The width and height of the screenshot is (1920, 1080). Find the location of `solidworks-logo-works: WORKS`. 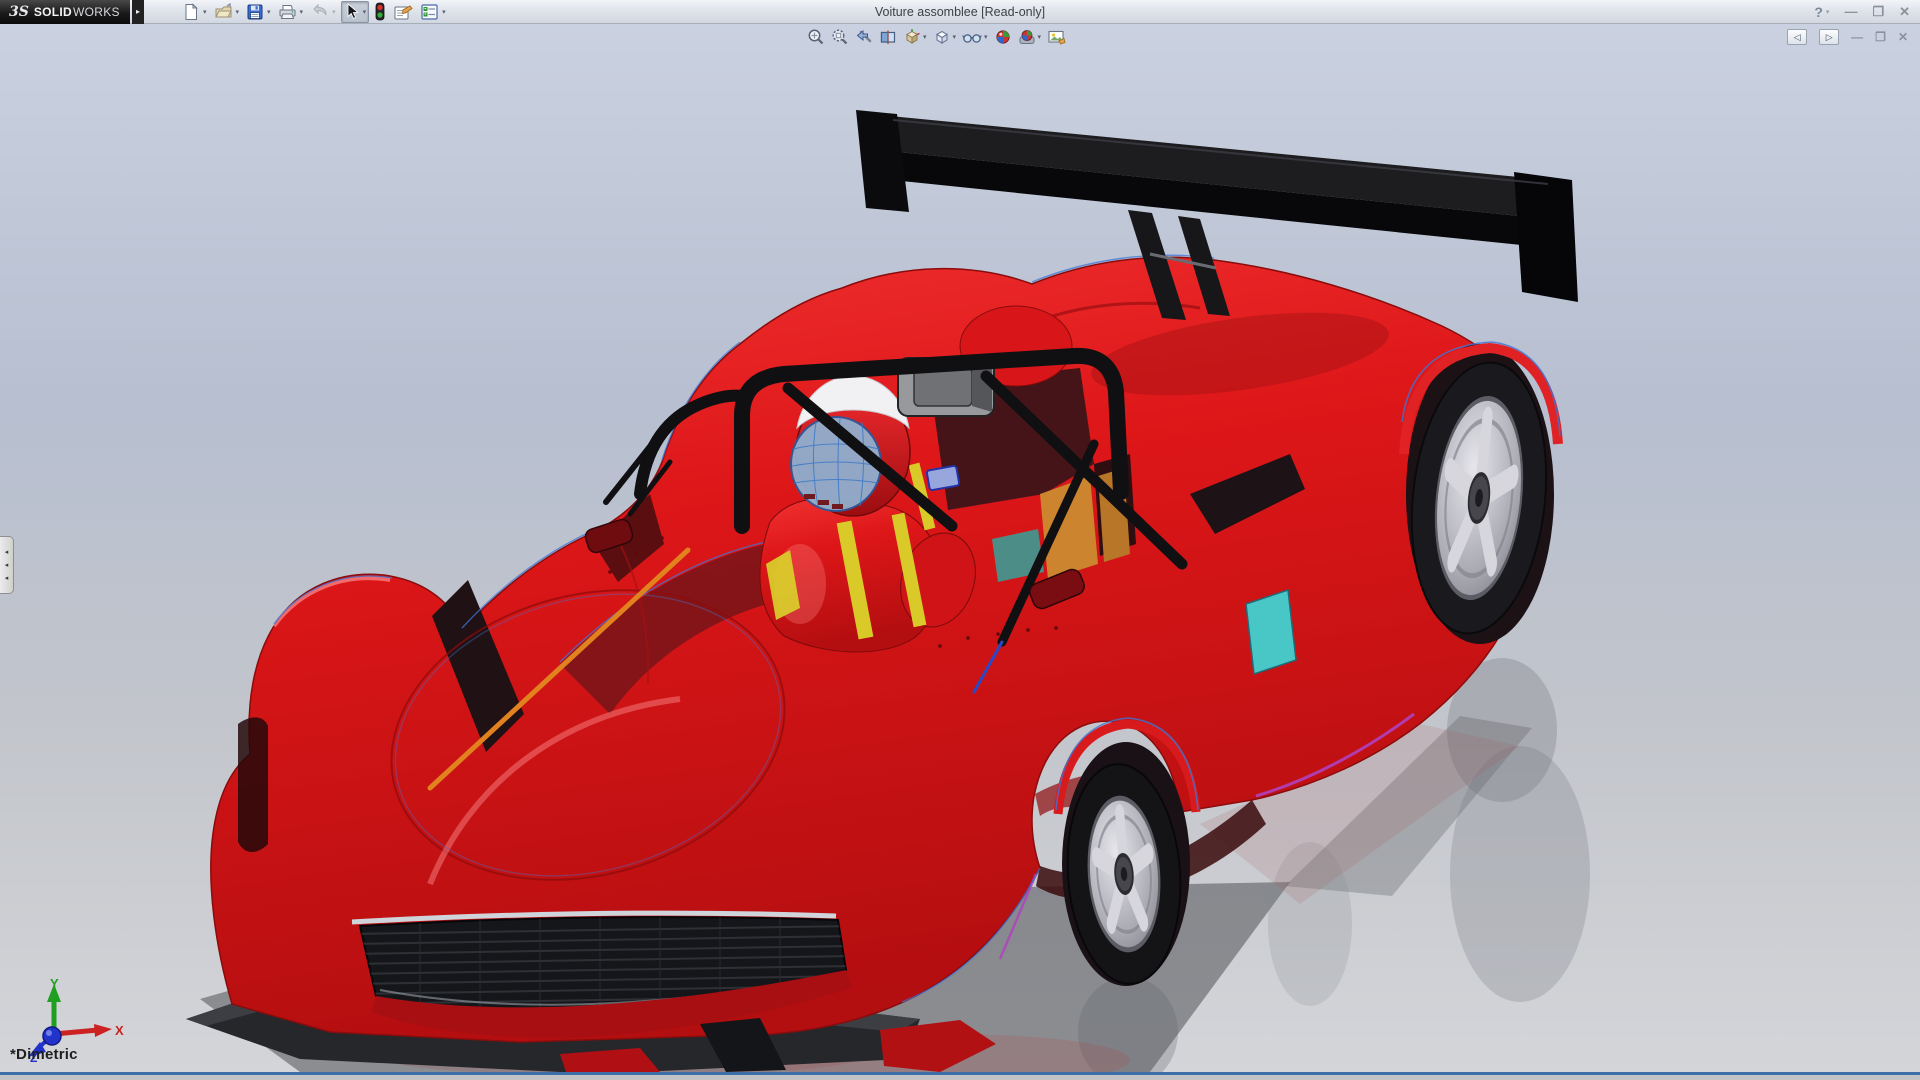

solidworks-logo-works: WORKS is located at coordinates (96, 11).